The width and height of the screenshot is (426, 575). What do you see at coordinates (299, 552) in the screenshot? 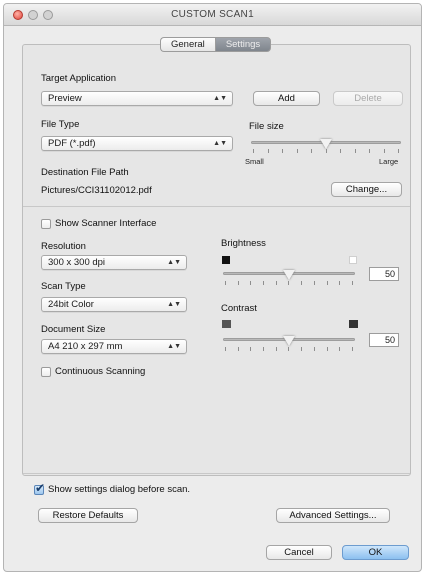
I see `cancel-button: Cancel` at bounding box center [299, 552].